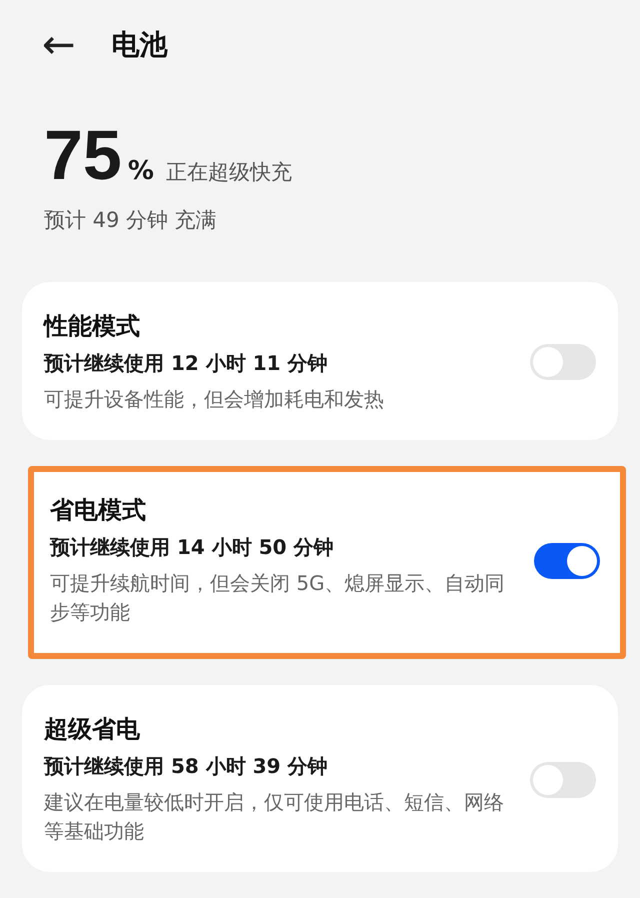 This screenshot has height=898, width=640. Describe the element at coordinates (59, 45) in the screenshot. I see `back-button: ←` at that location.